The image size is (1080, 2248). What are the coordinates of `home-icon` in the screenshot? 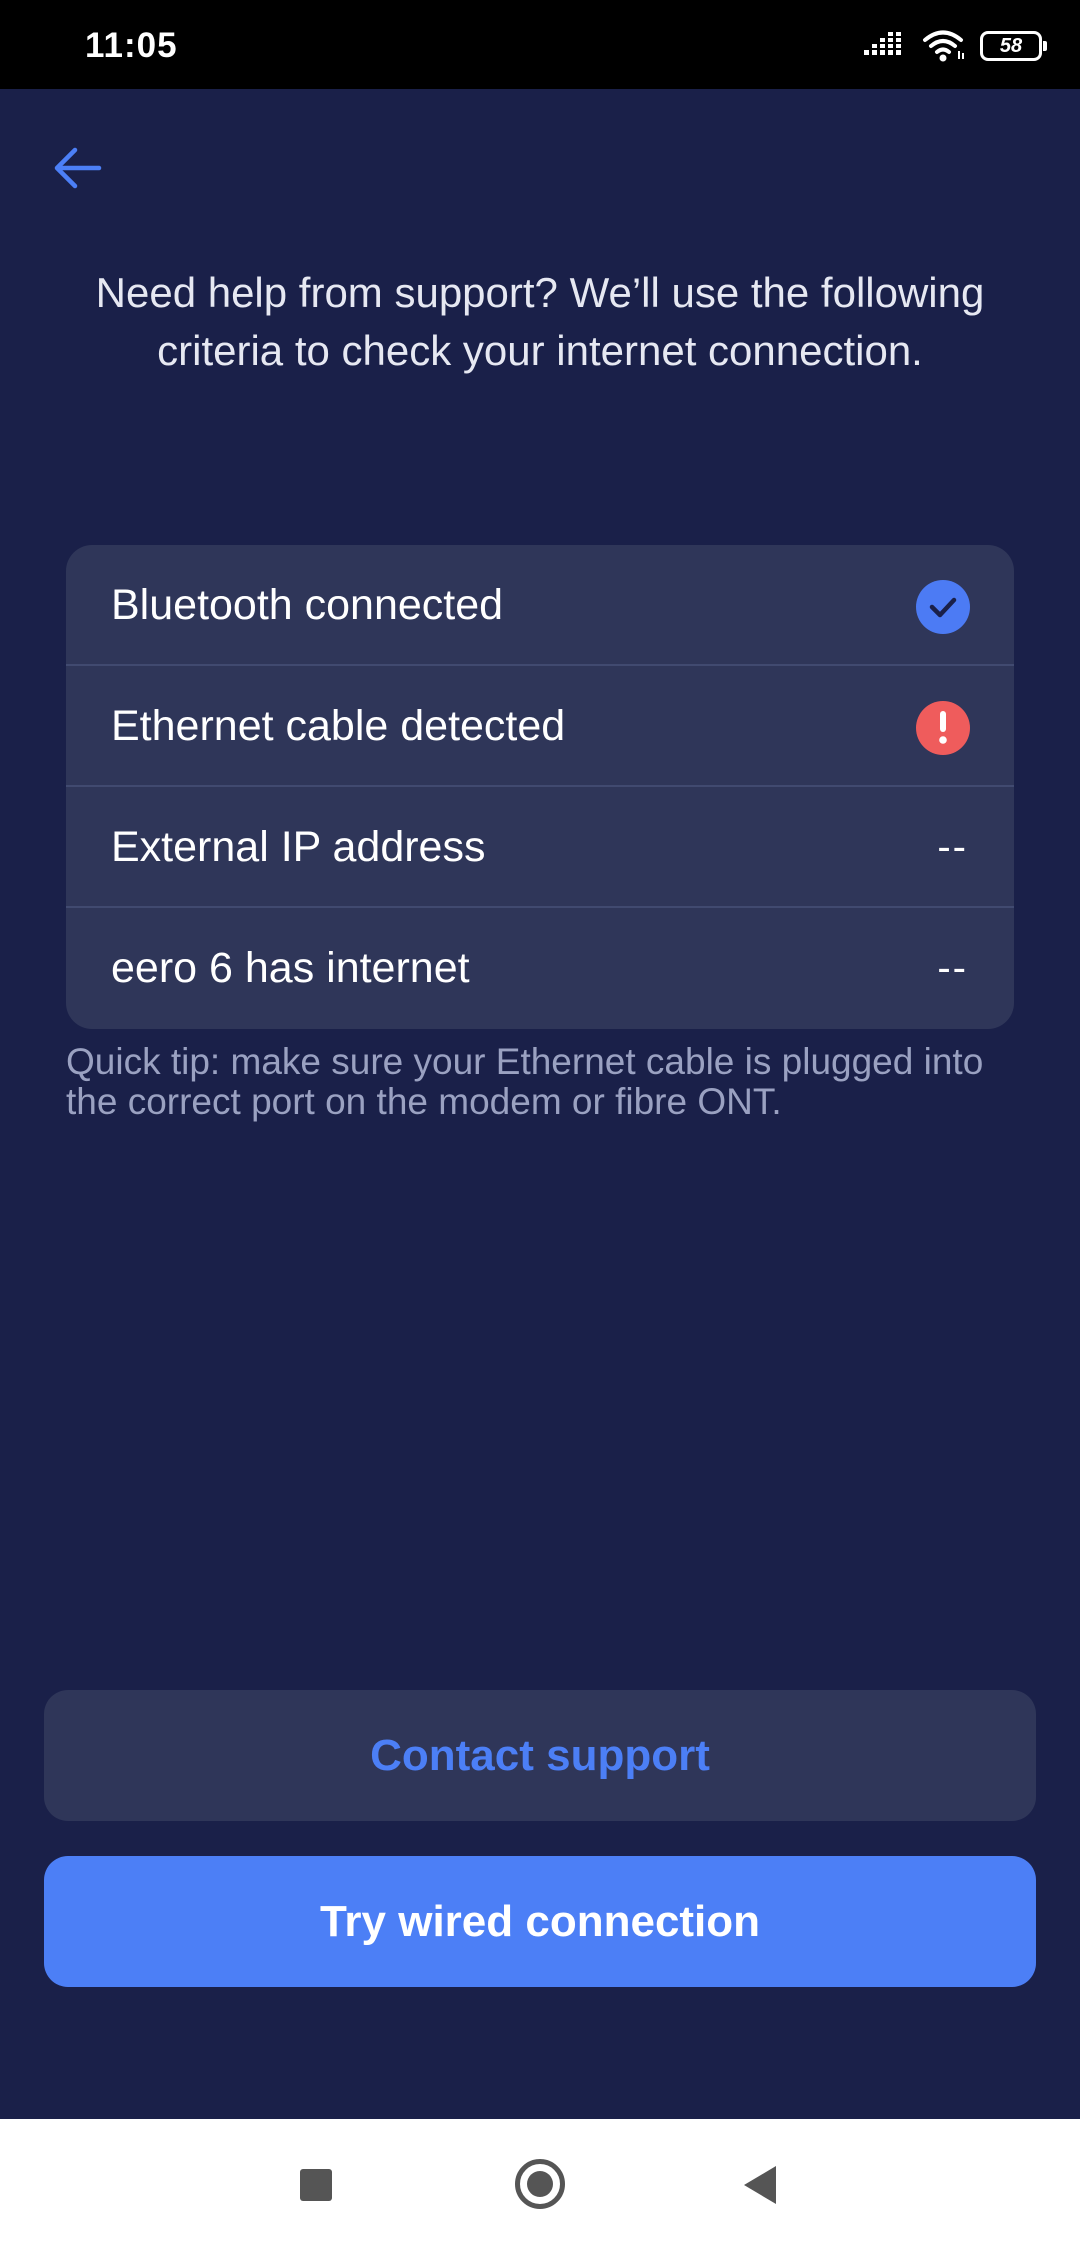 It's located at (540, 2184).